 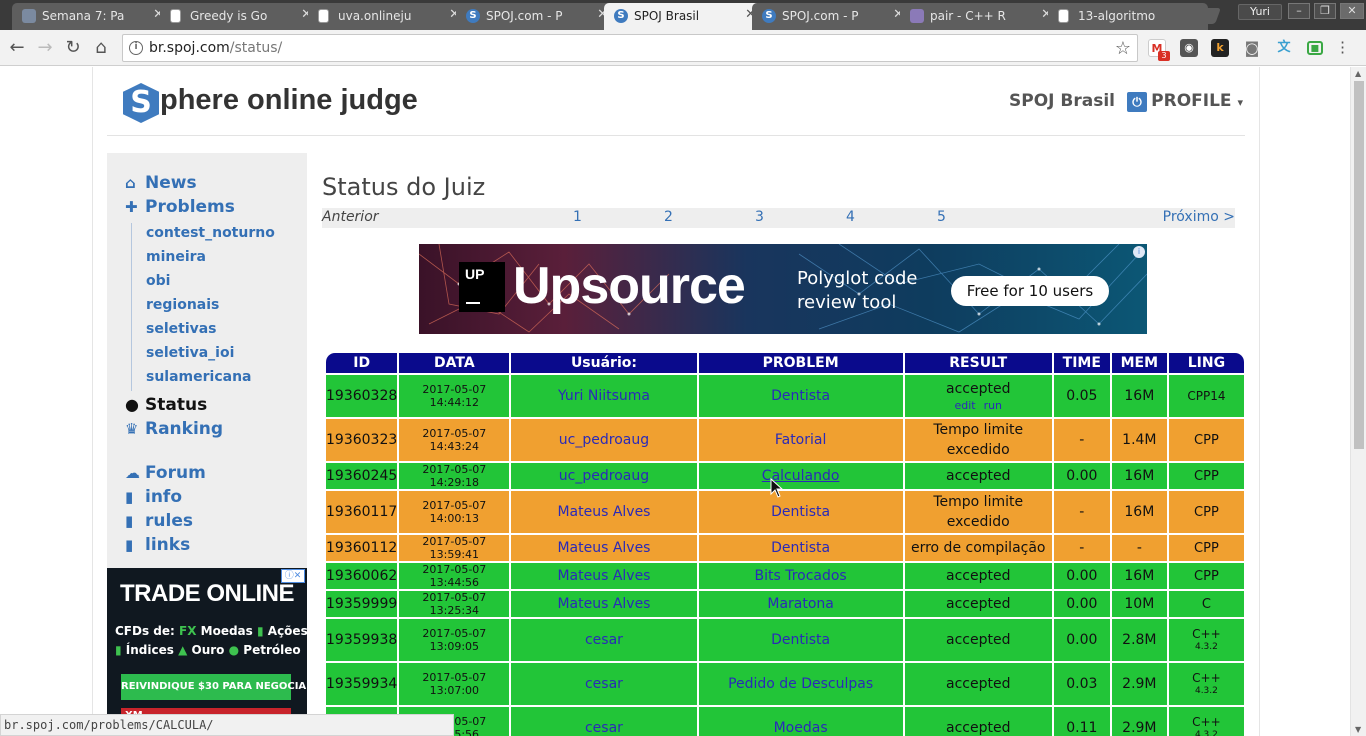 What do you see at coordinates (1345, 48) in the screenshot?
I see `browser-menu-icon: · · ·` at bounding box center [1345, 48].